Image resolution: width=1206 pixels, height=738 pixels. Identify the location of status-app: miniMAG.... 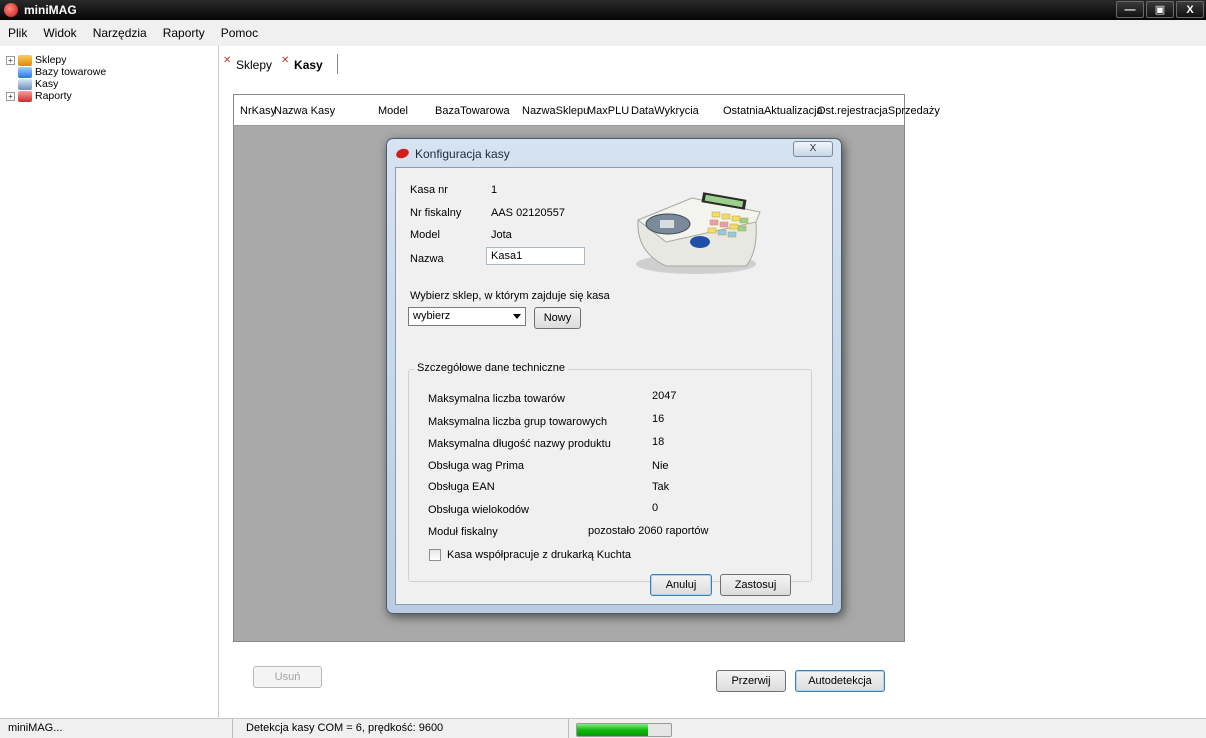
(35, 728).